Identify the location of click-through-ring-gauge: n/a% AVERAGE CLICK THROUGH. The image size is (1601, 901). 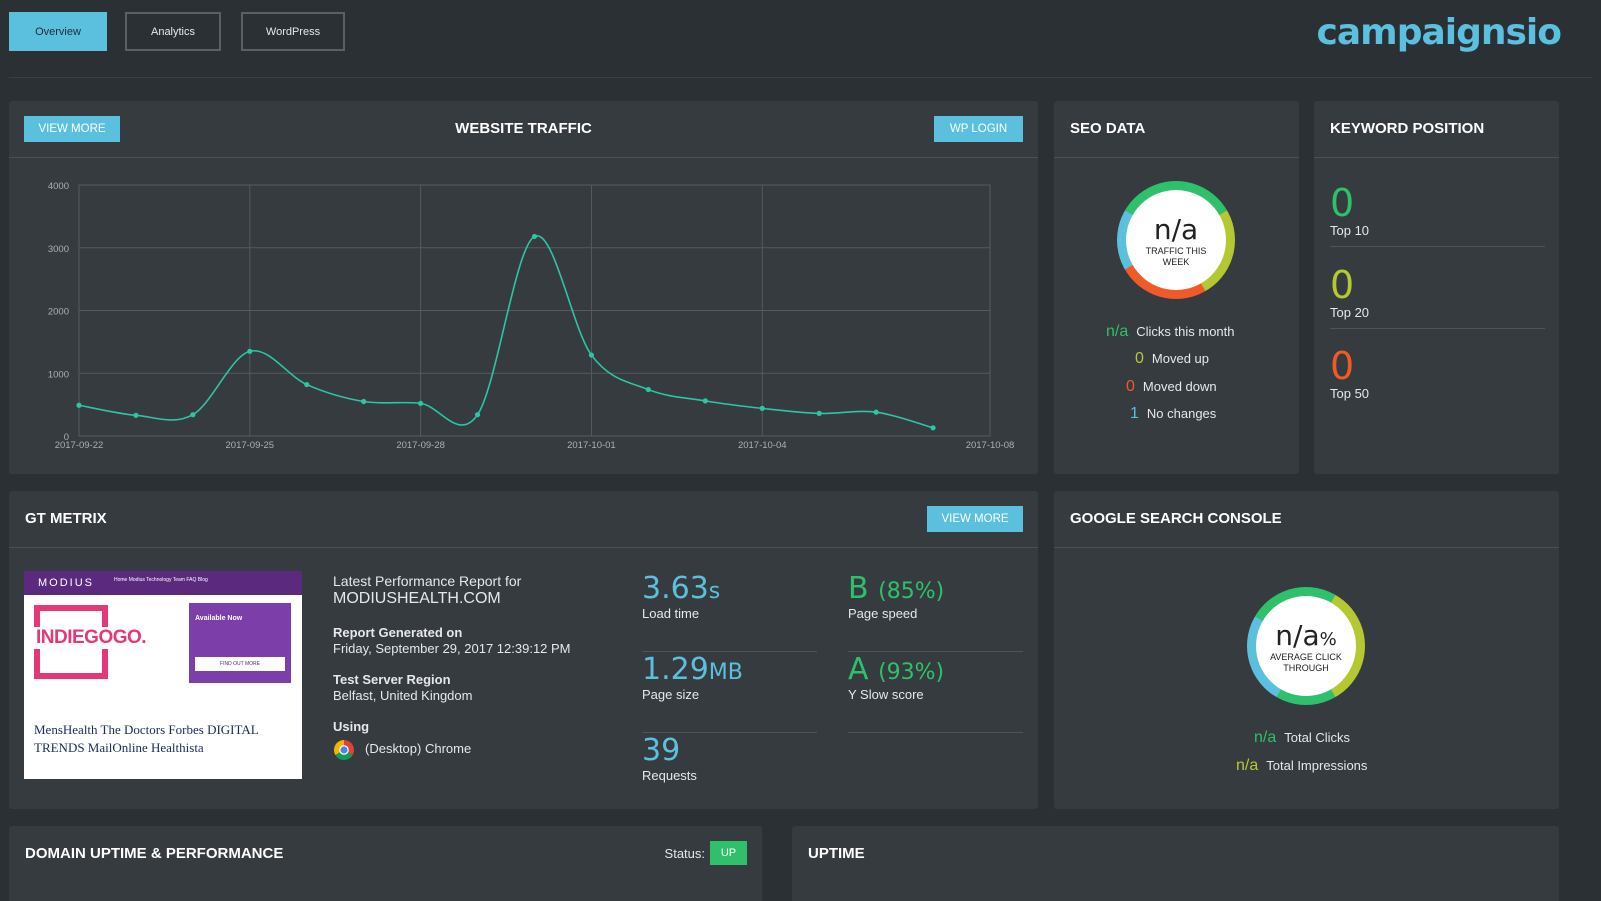
(1306, 646).